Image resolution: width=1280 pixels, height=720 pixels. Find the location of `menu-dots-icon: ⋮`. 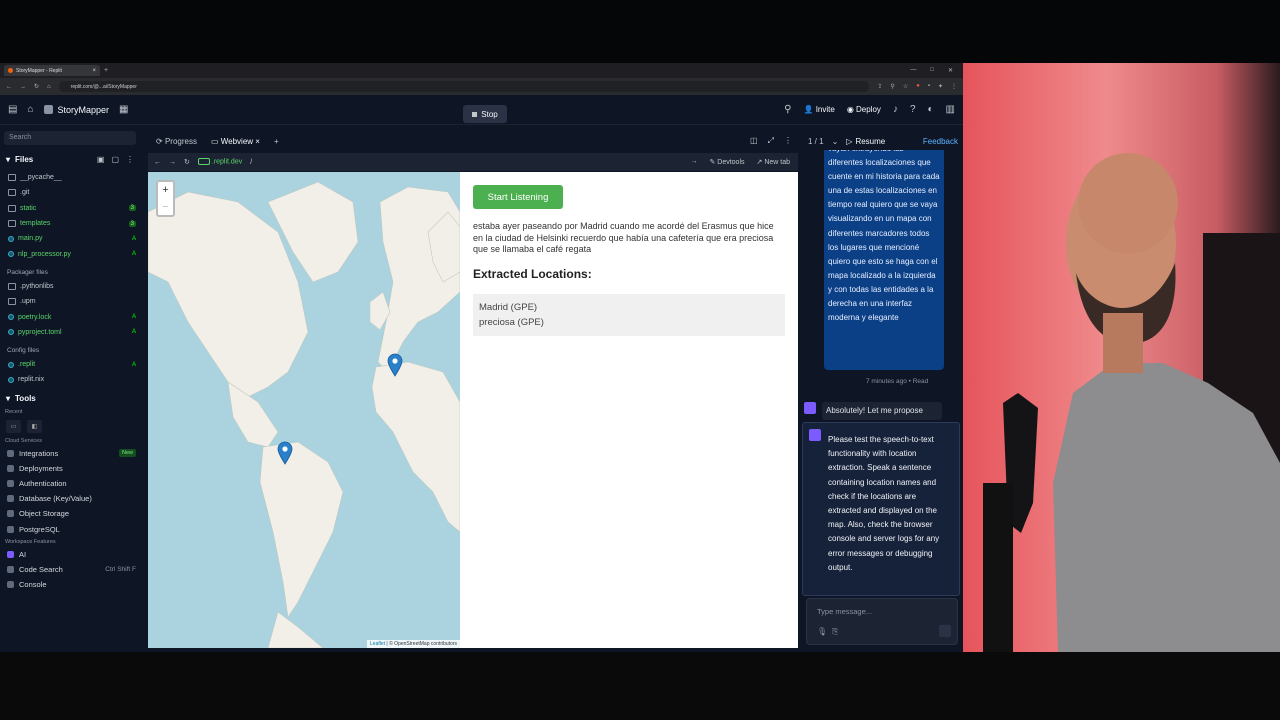

menu-dots-icon: ⋮ is located at coordinates (954, 86).